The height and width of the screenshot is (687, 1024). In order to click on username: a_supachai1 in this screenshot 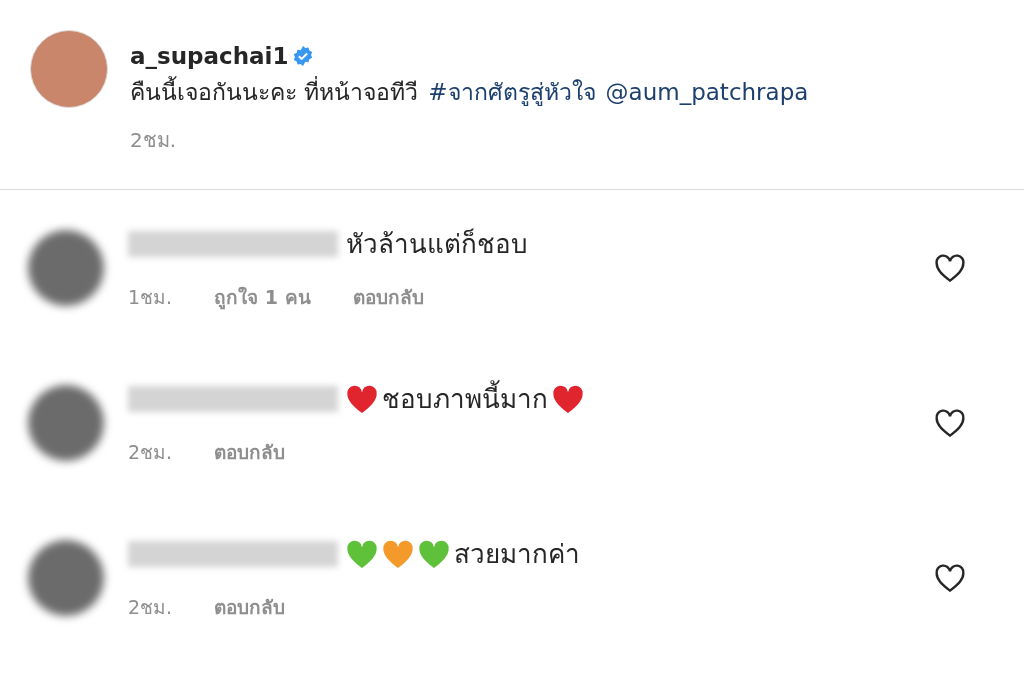, I will do `click(209, 56)`.